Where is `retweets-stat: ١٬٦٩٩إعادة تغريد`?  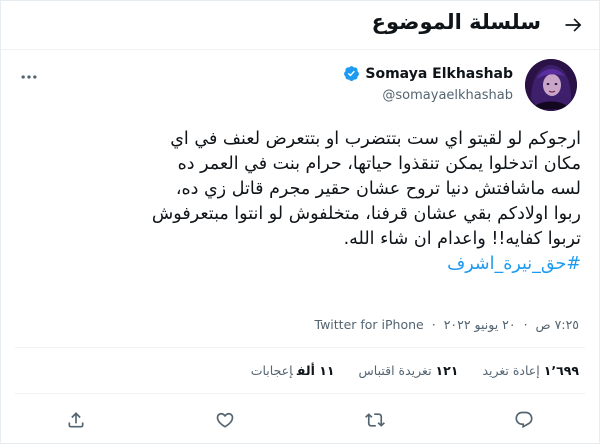
retweets-stat: ١٬٦٩٩إعادة تغريد is located at coordinates (530, 370).